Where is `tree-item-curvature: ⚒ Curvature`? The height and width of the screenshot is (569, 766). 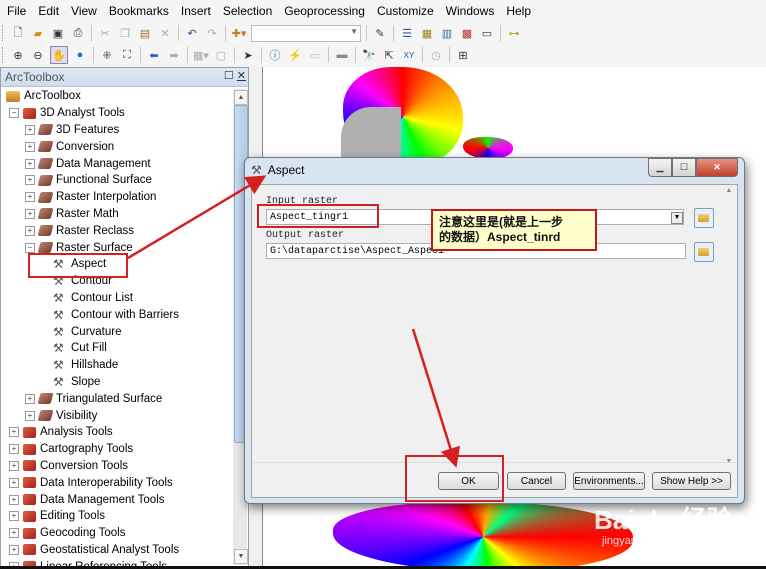
tree-item-curvature: ⚒ Curvature is located at coordinates (115, 331).